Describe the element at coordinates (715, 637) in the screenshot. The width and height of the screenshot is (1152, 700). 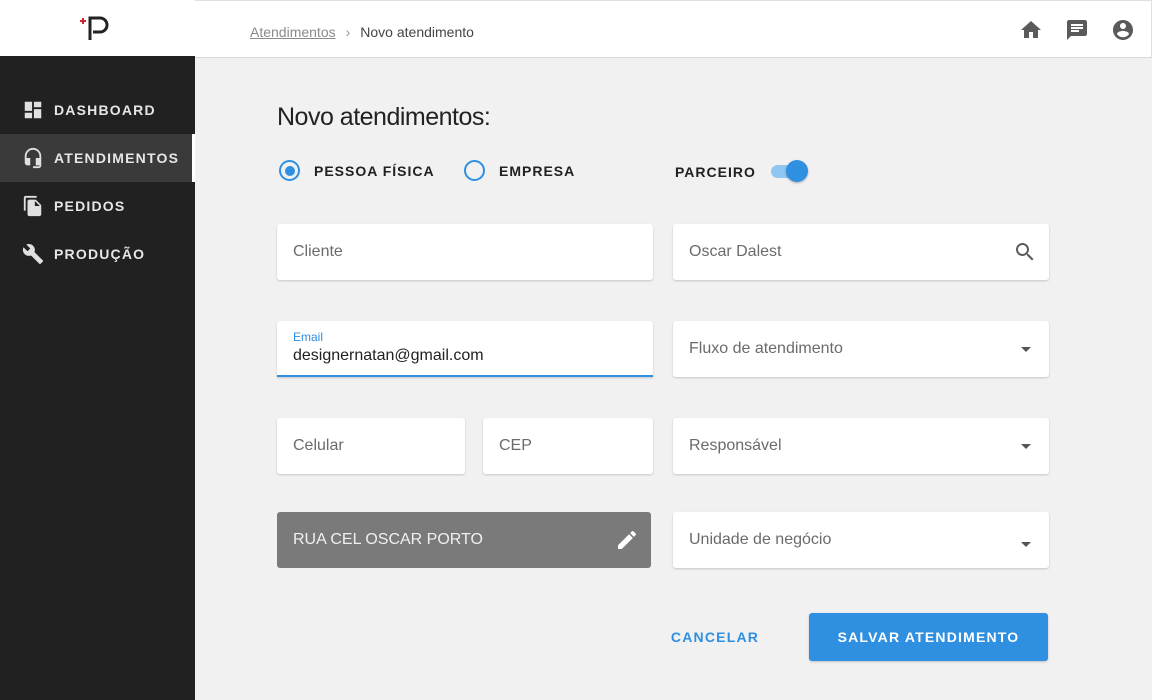
I see `cancel-button: CANCELAR` at that location.